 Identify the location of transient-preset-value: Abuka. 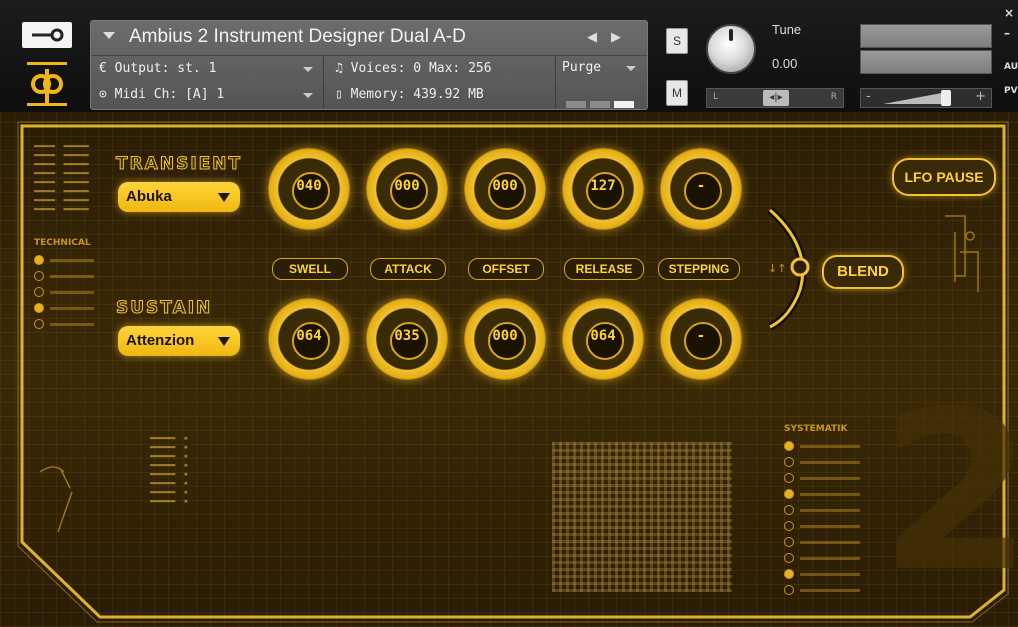
(149, 196).